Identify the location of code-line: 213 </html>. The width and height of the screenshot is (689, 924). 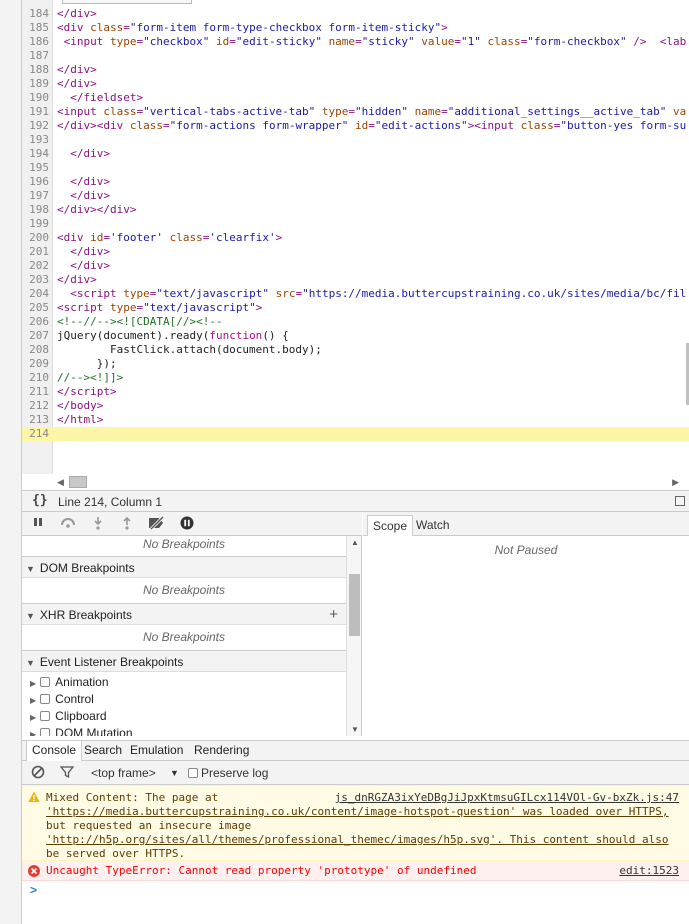
(355, 420).